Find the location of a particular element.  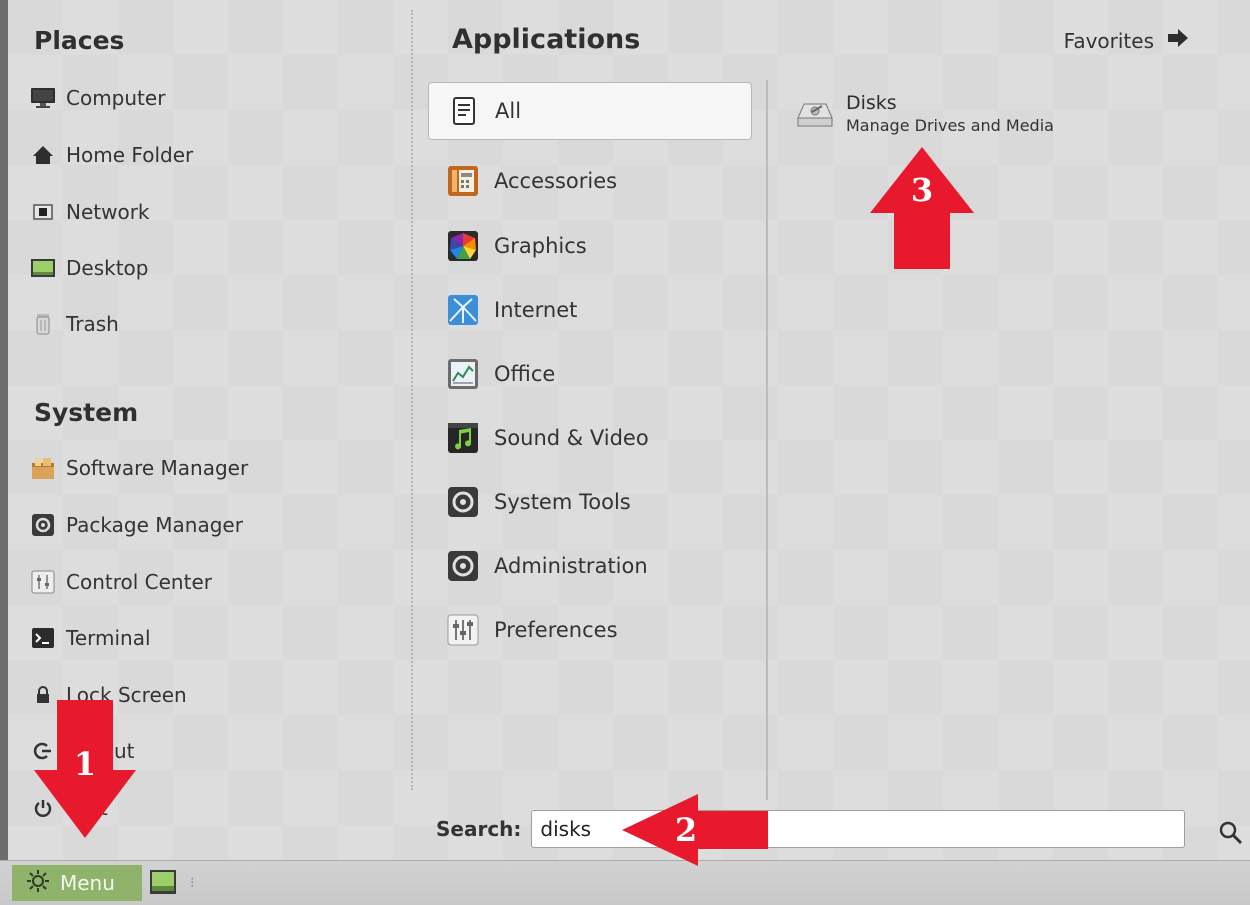

accessories-icon is located at coordinates (463, 181).